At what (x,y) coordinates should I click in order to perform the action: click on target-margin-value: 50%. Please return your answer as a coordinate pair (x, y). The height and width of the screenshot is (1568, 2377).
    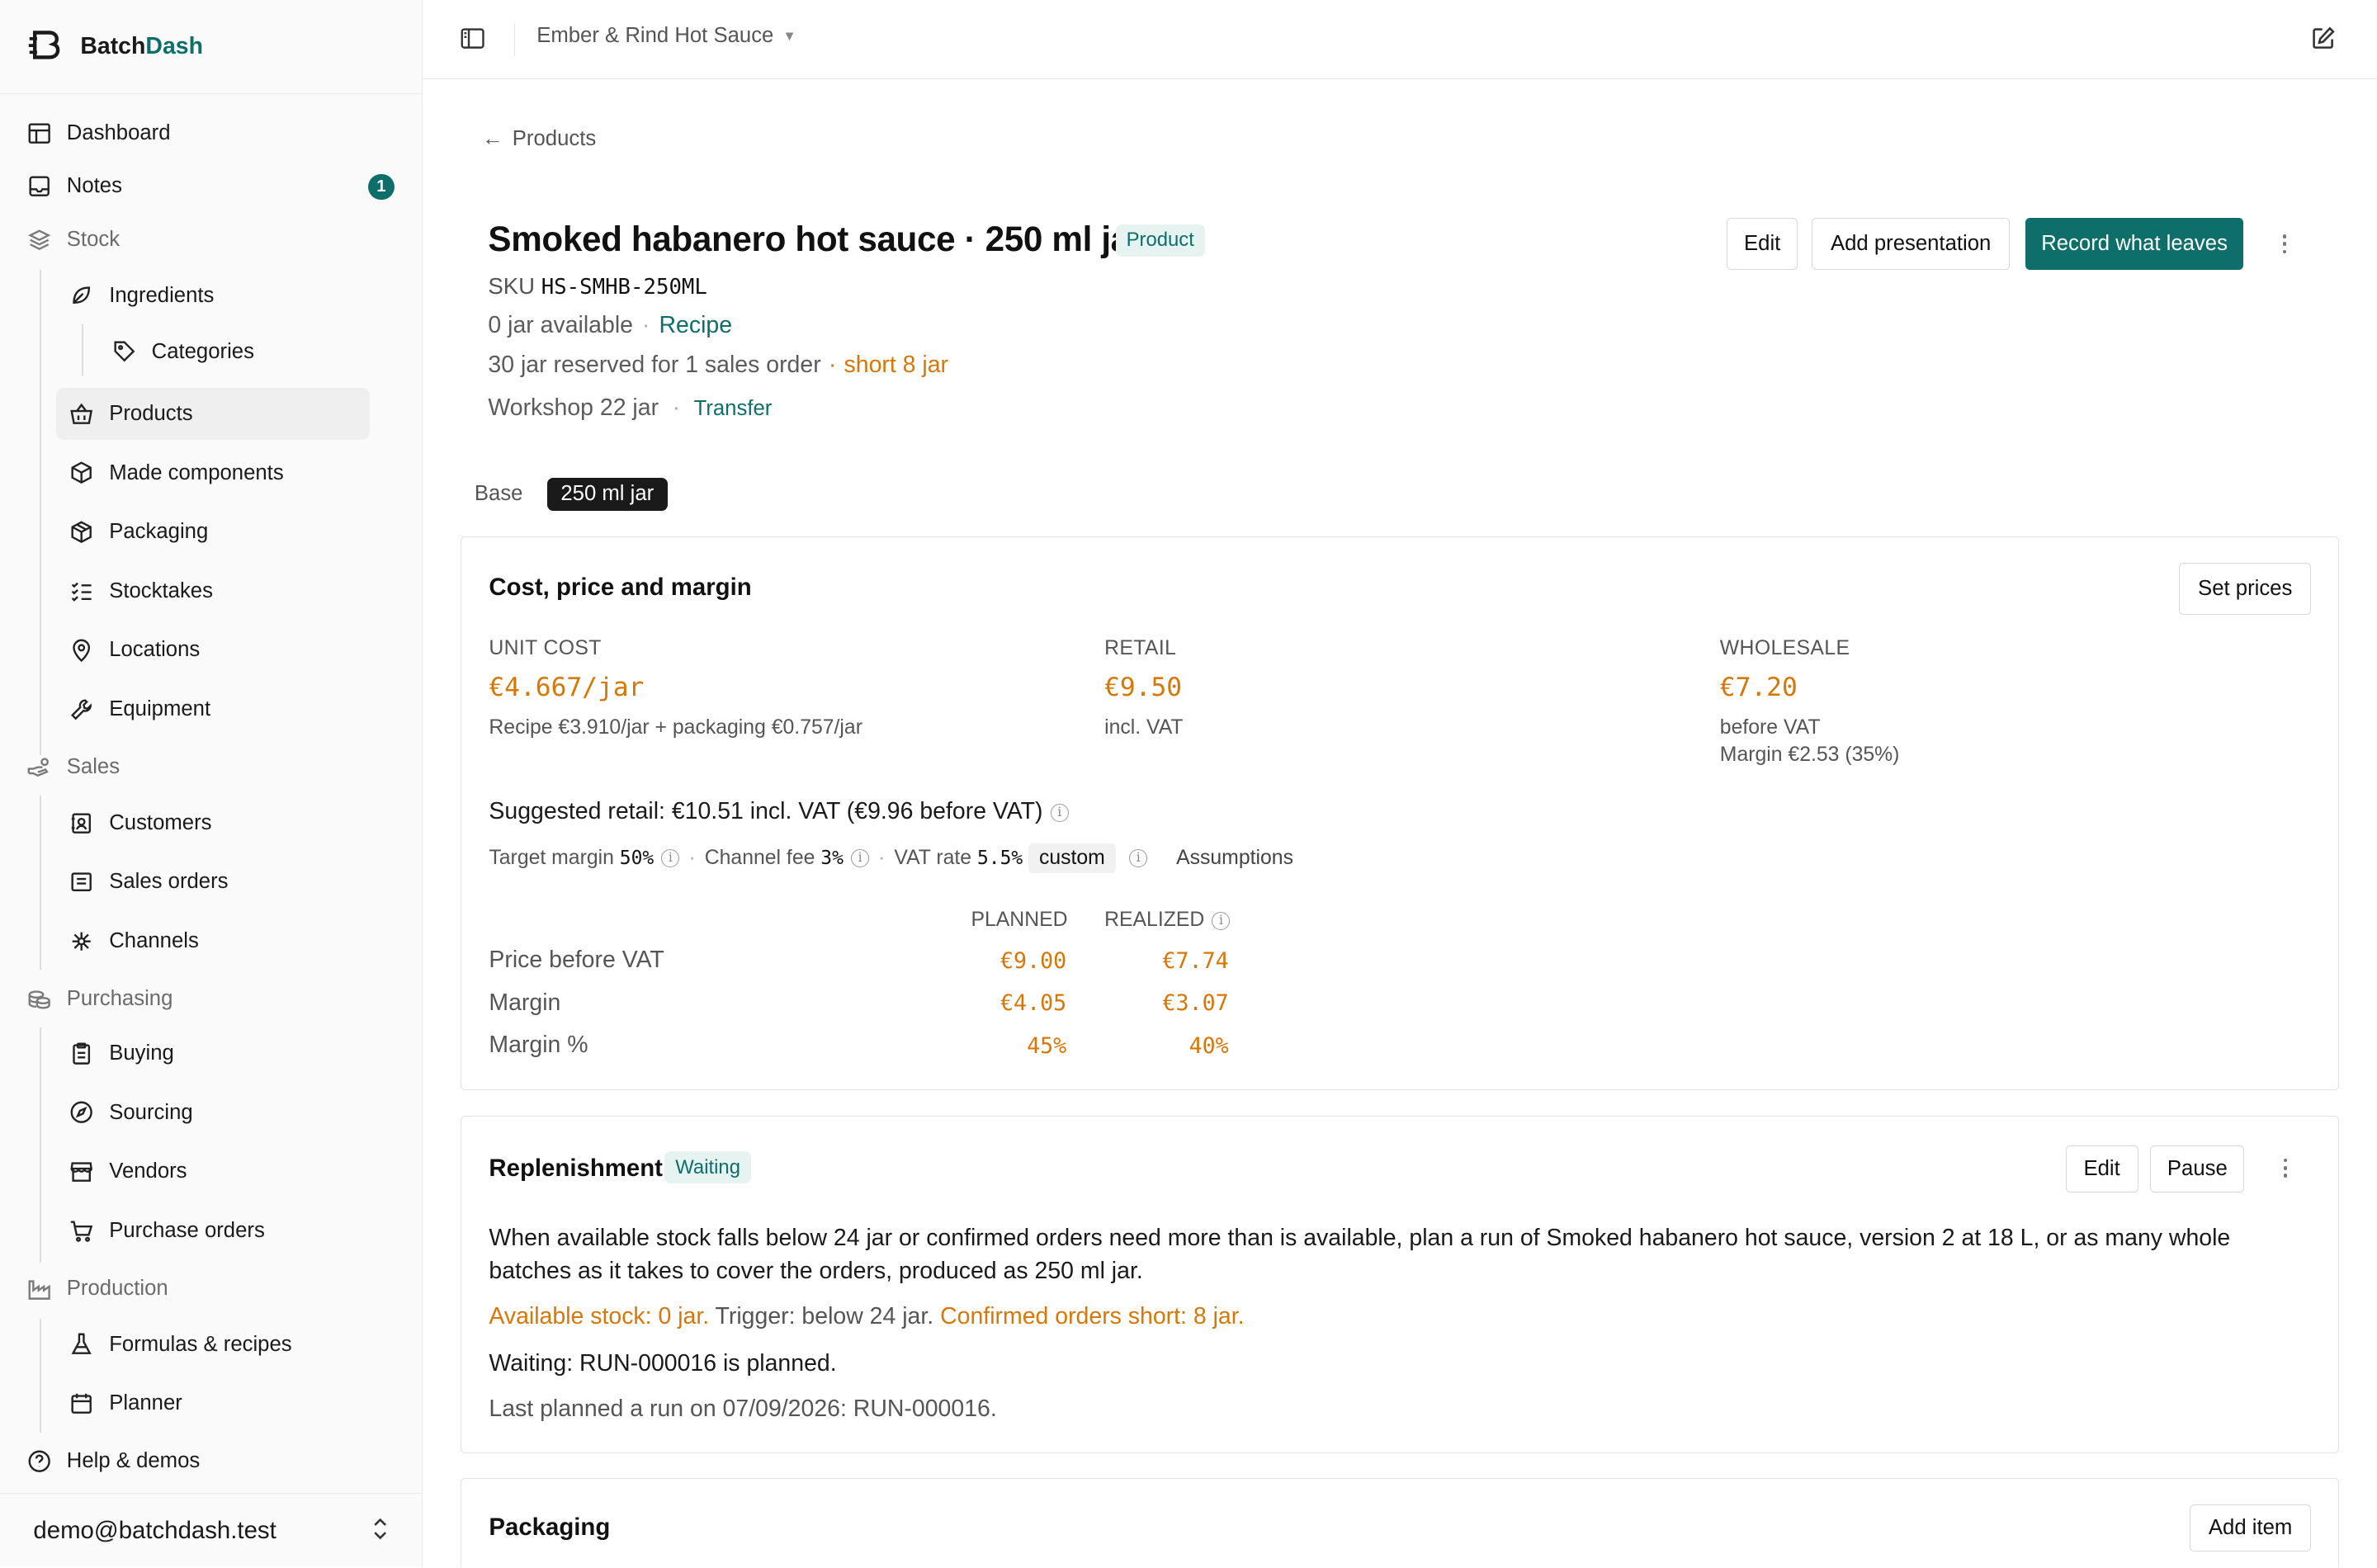
    Looking at the image, I should click on (637, 858).